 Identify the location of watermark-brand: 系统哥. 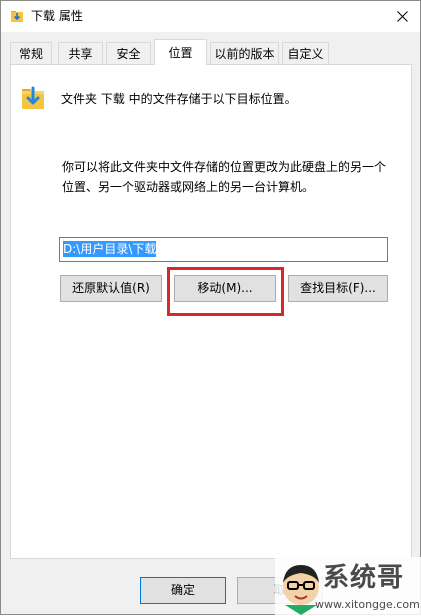
(364, 578).